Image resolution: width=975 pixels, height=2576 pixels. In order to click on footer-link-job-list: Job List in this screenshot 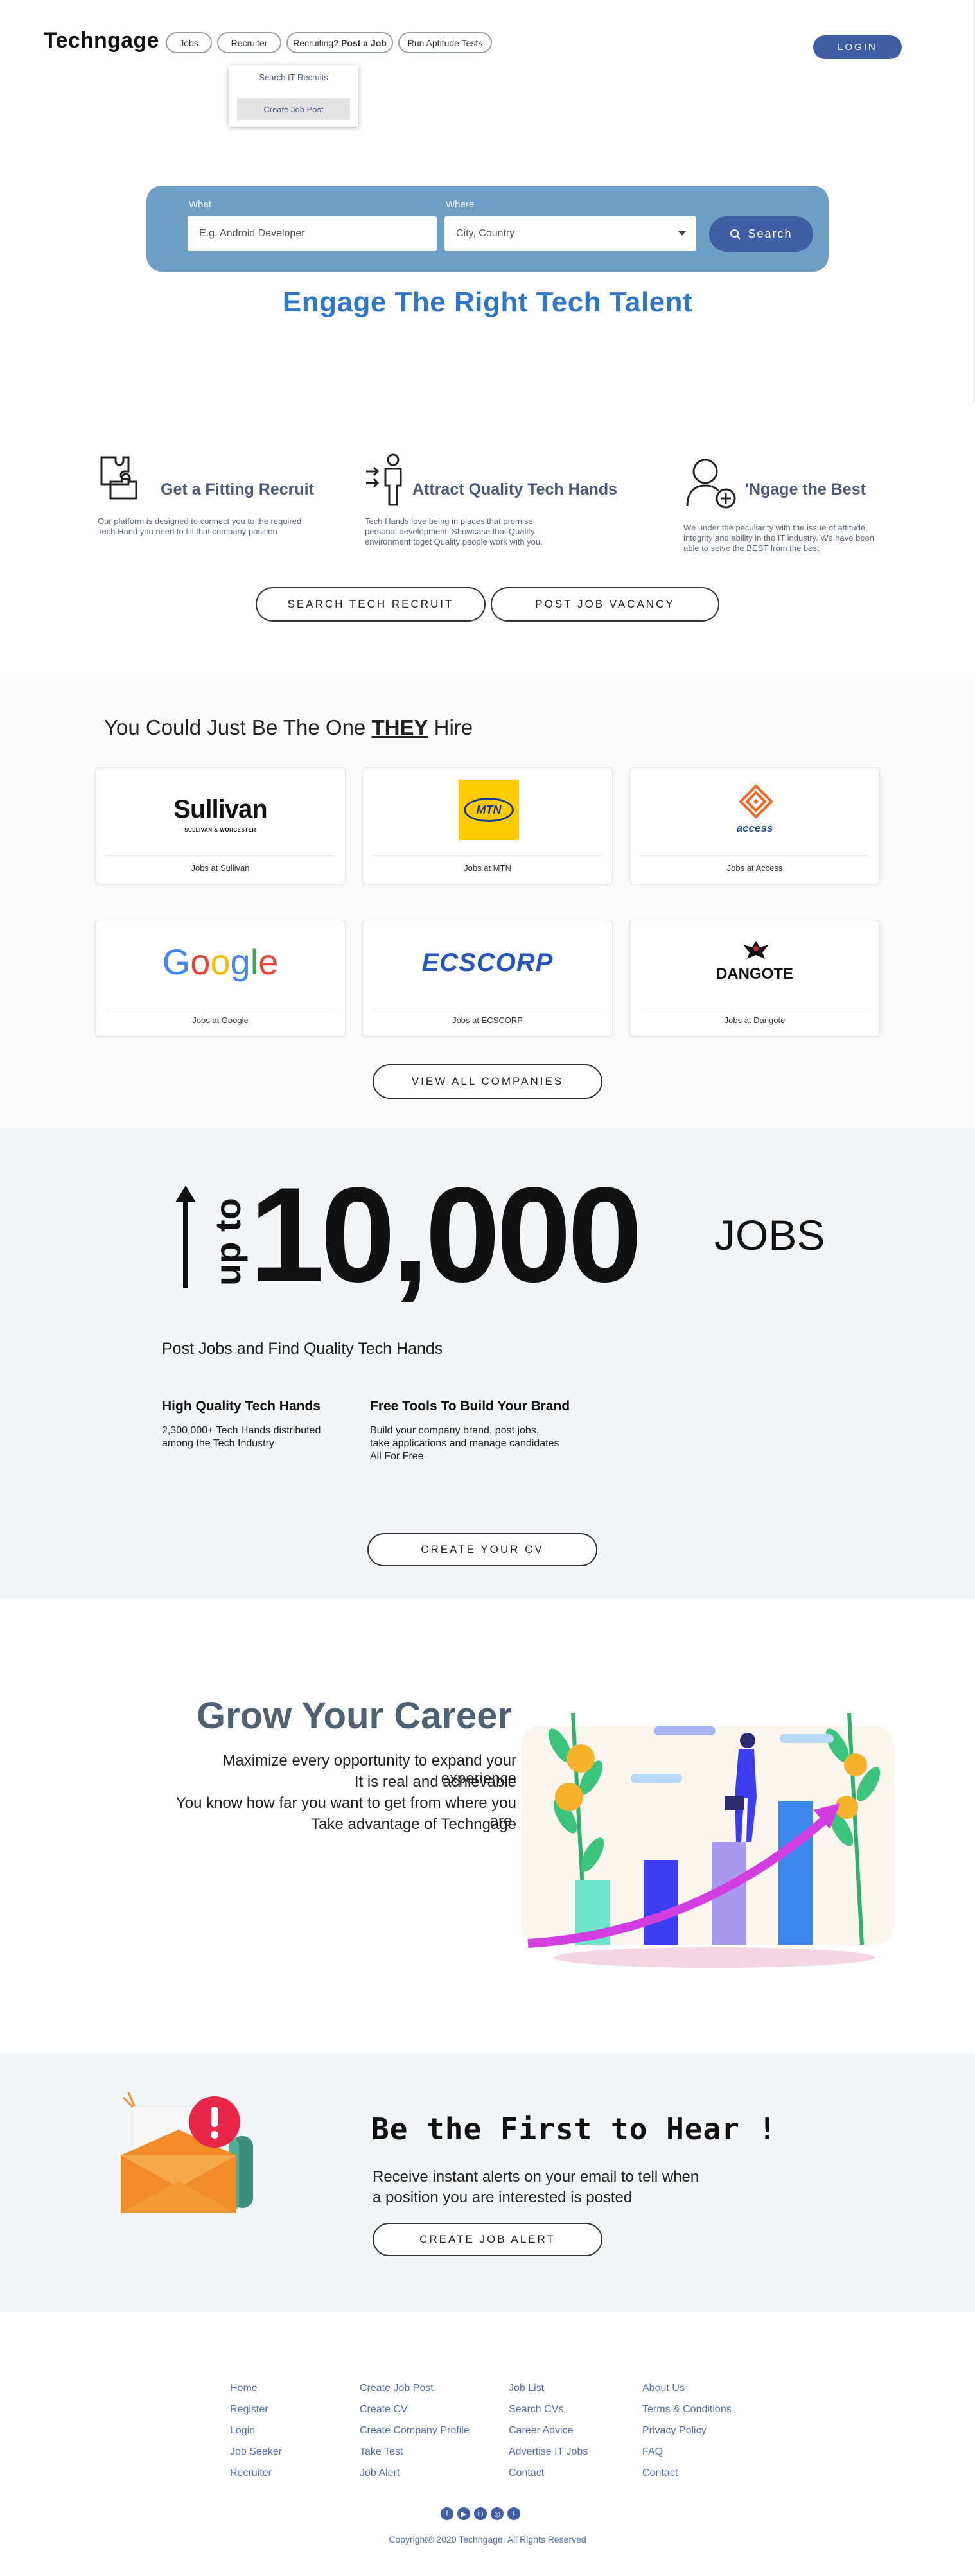, I will do `click(548, 2388)`.